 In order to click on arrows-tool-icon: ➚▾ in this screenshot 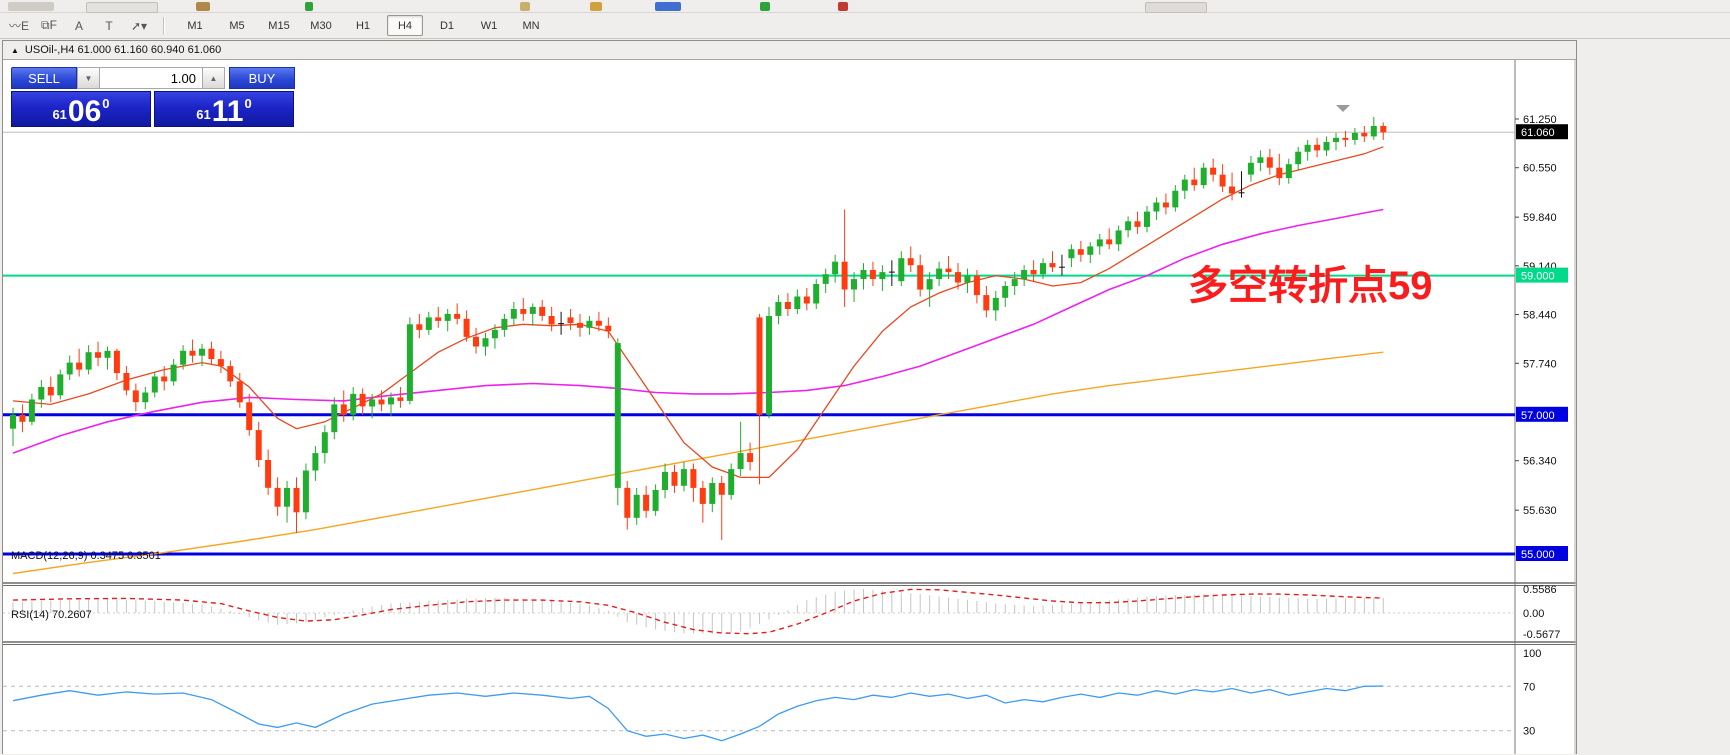, I will do `click(139, 26)`.